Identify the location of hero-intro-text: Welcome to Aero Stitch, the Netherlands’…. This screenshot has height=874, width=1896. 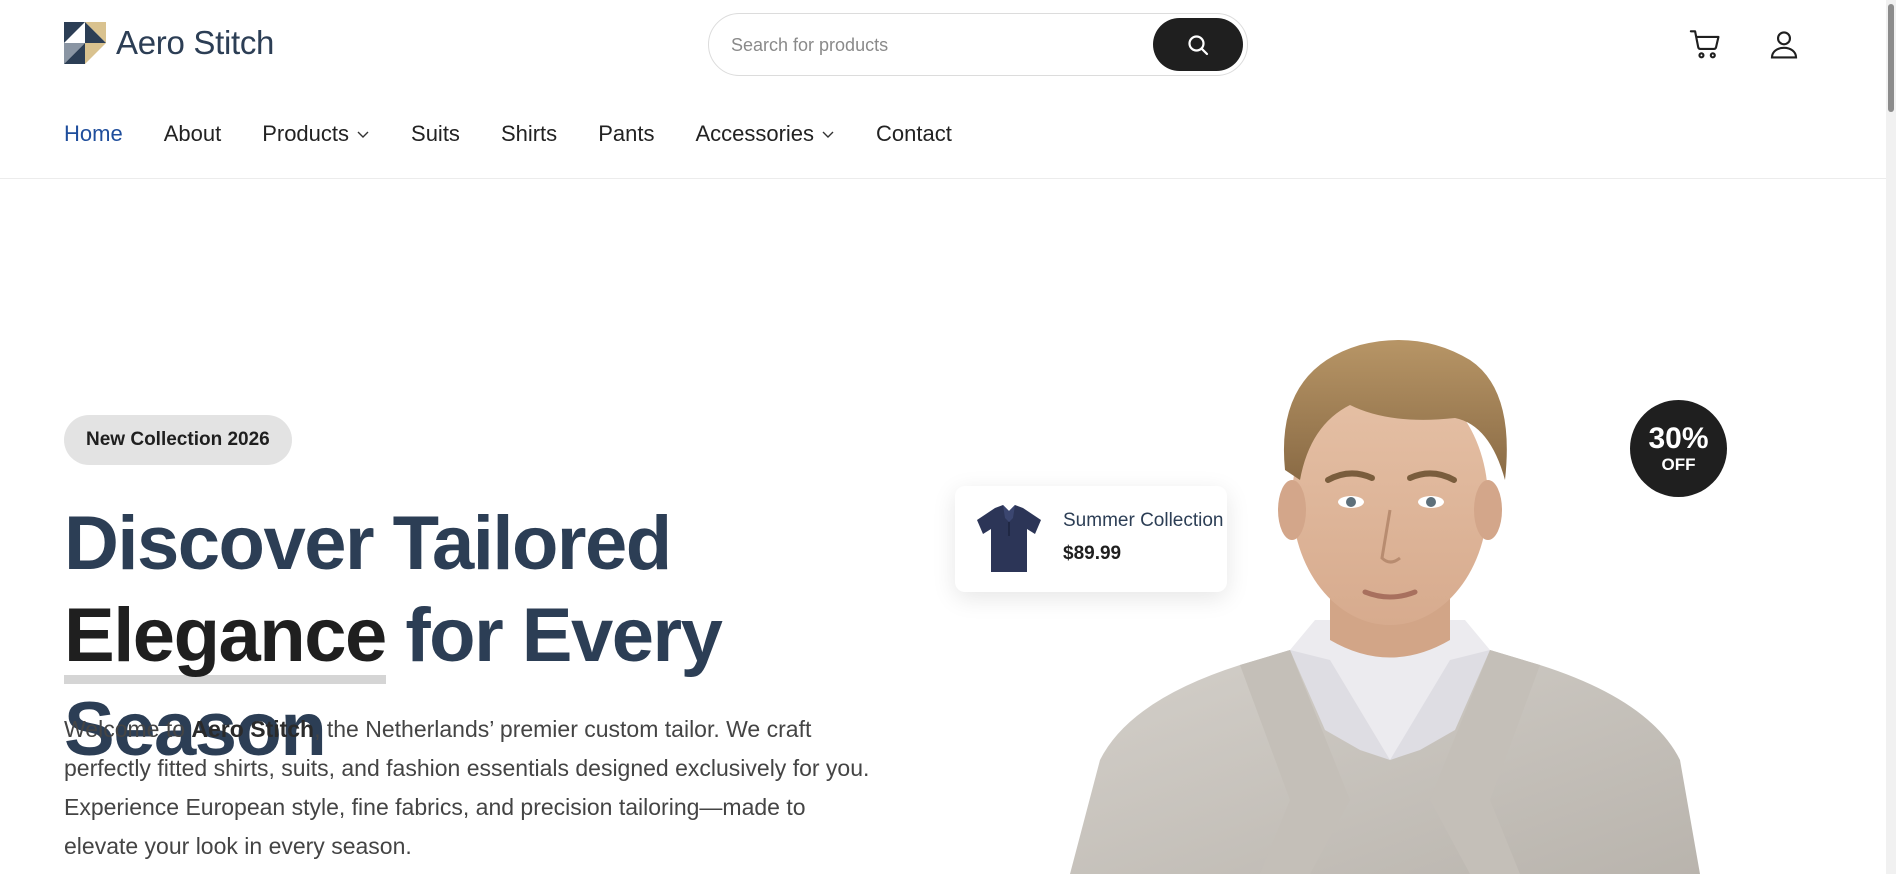
(474, 788).